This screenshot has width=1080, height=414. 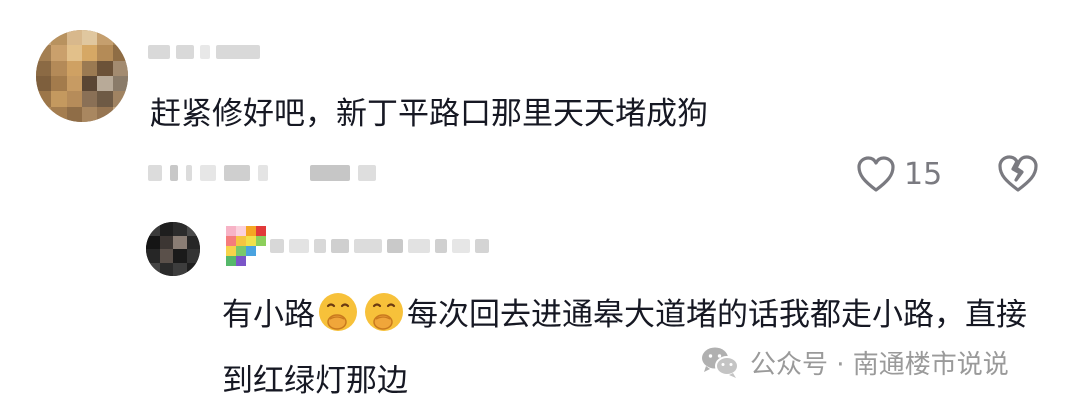 What do you see at coordinates (876, 174) in the screenshot?
I see `heart-outline-icon` at bounding box center [876, 174].